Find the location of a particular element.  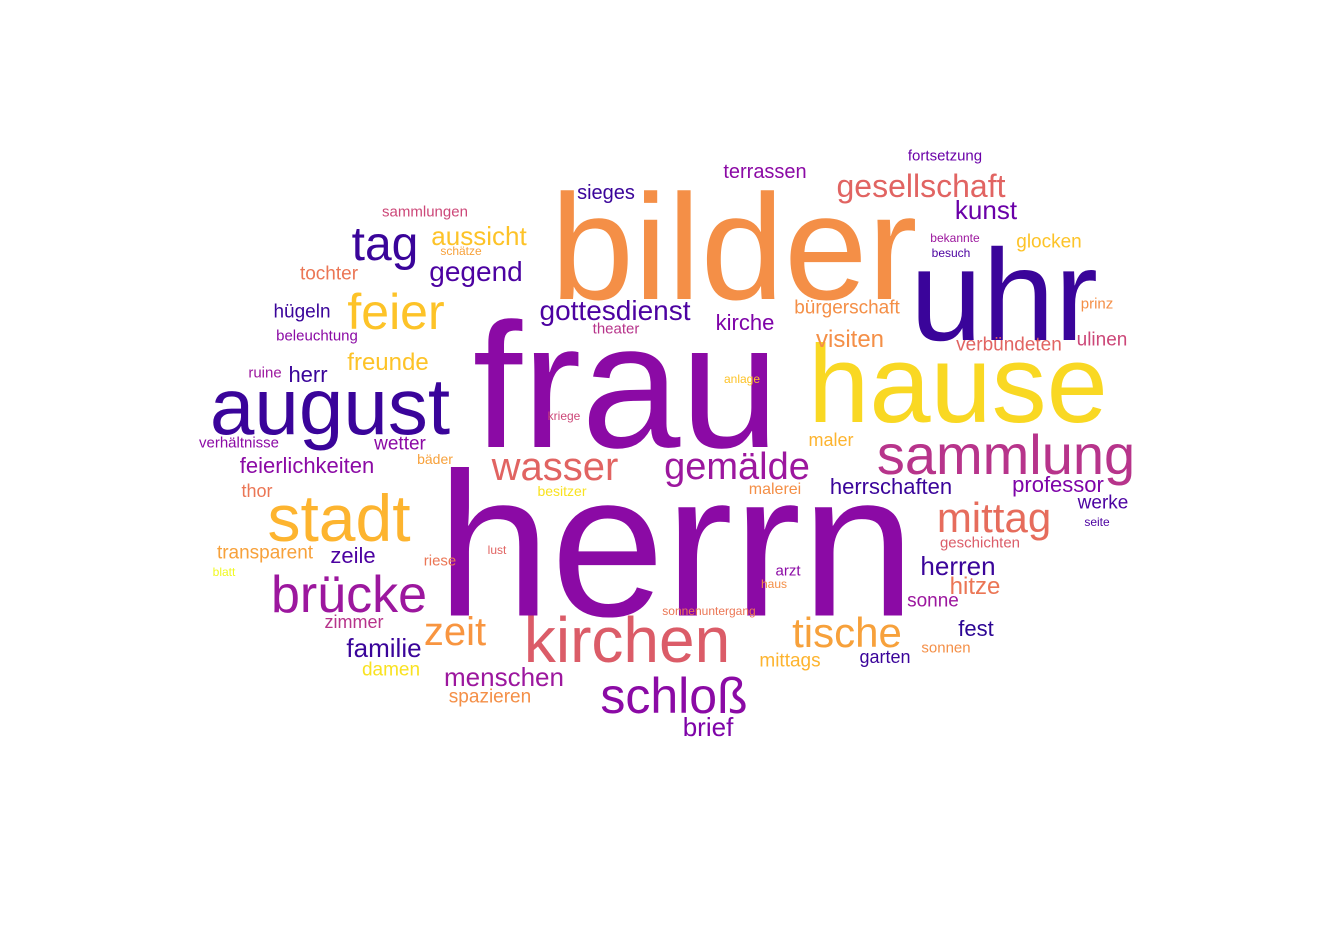

word-zimmer: zimmer is located at coordinates (354, 622).